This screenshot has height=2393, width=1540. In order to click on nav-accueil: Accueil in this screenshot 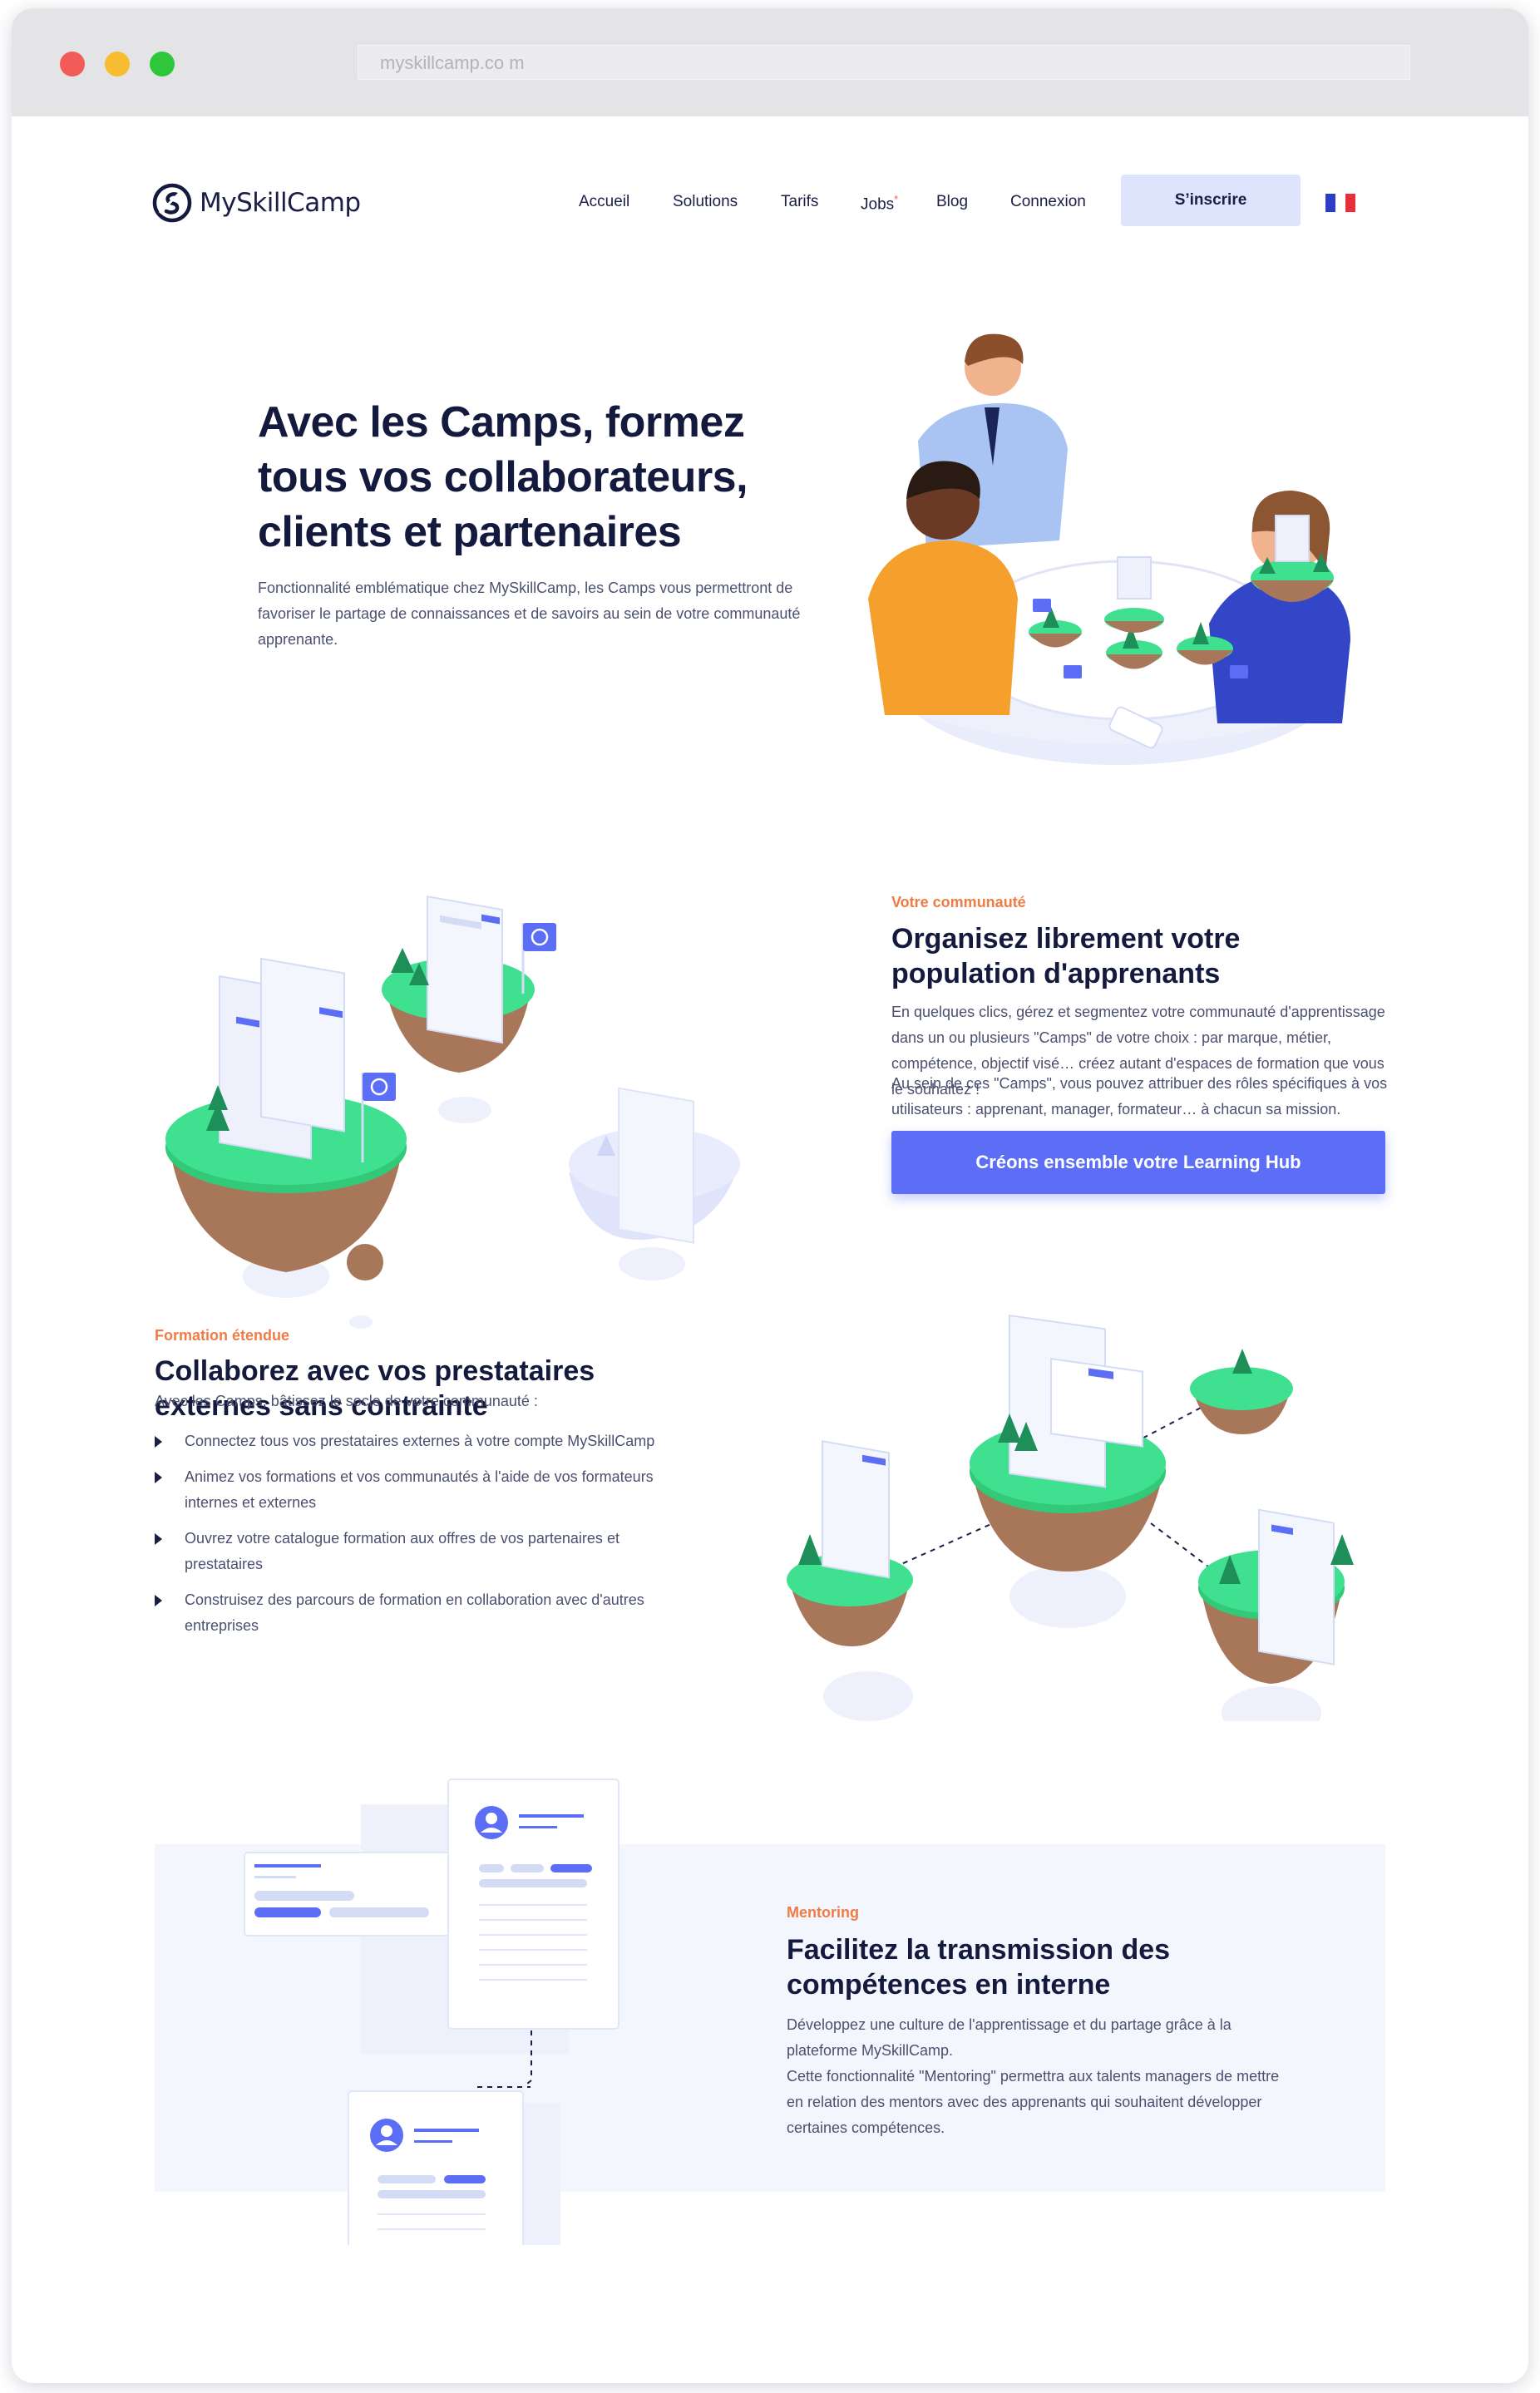, I will do `click(604, 202)`.